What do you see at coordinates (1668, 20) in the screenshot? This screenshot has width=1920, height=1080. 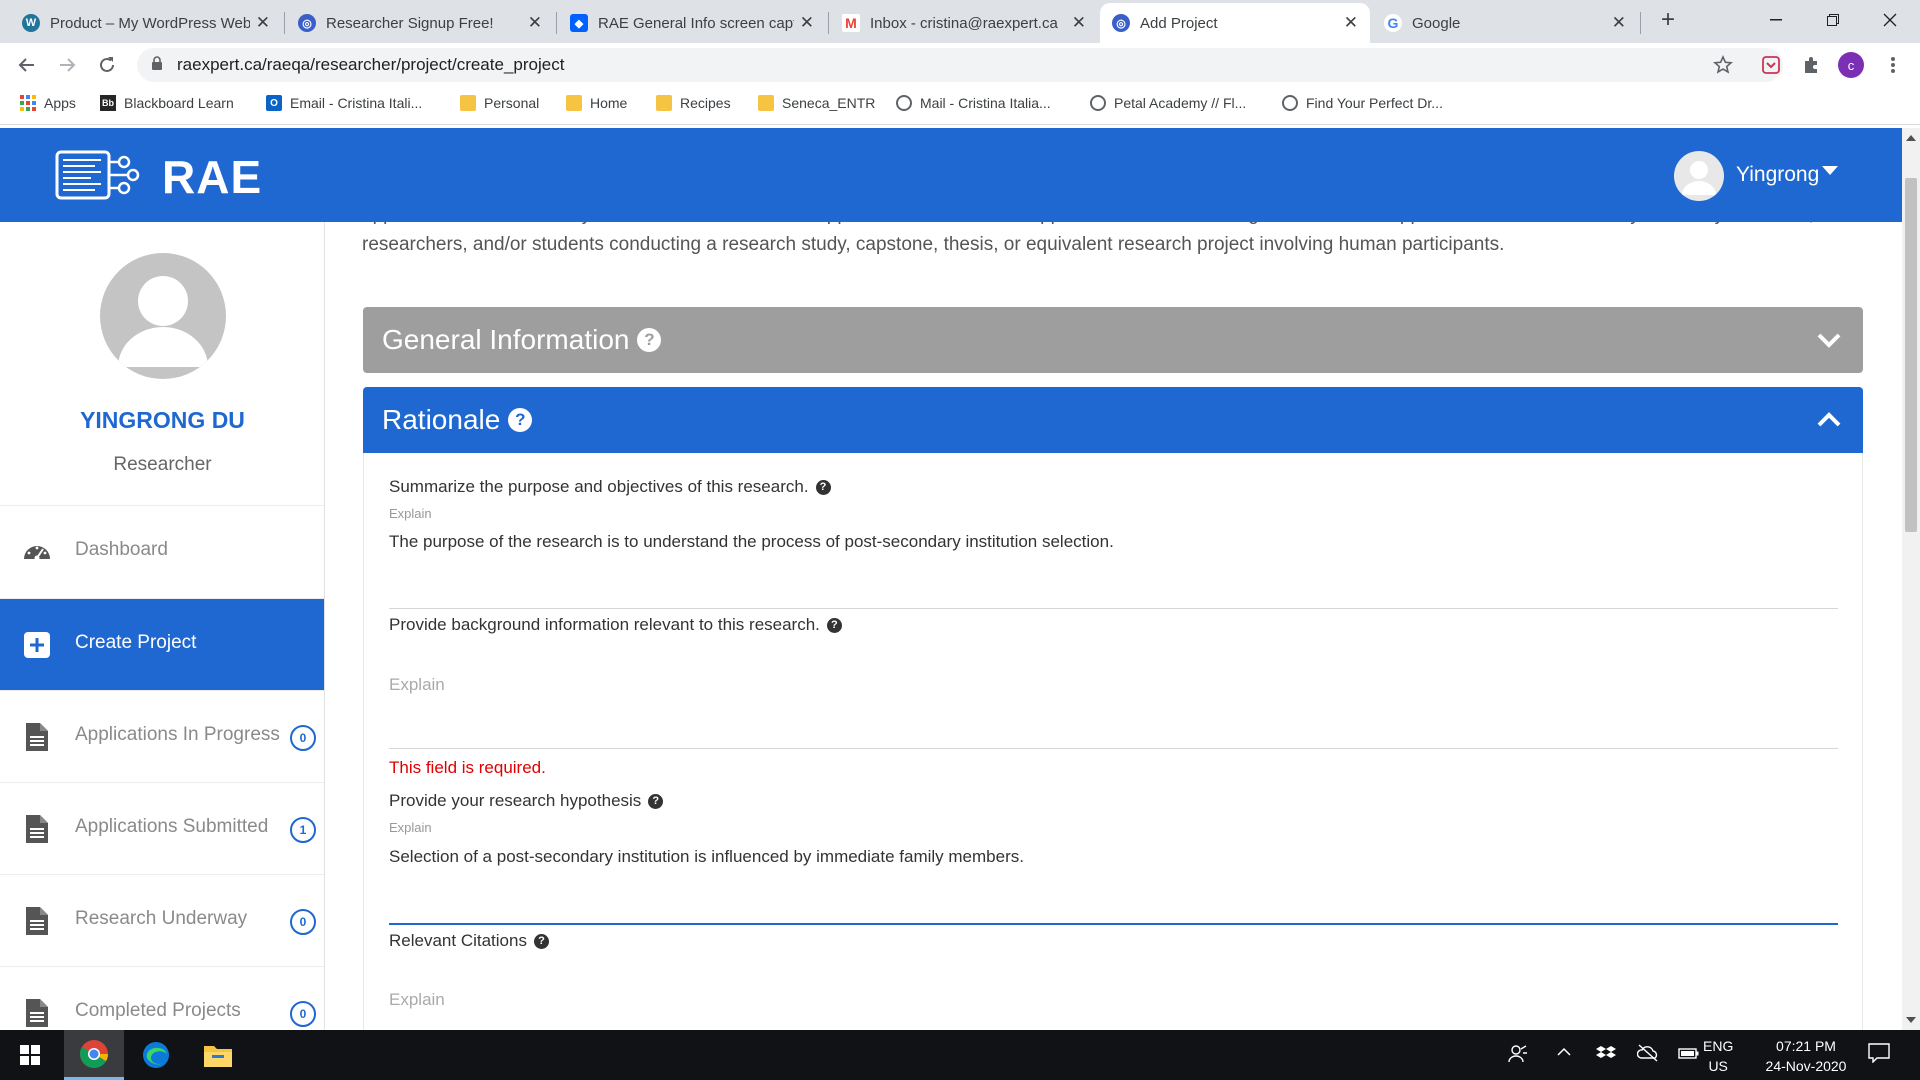 I see `new-tab-button: +` at bounding box center [1668, 20].